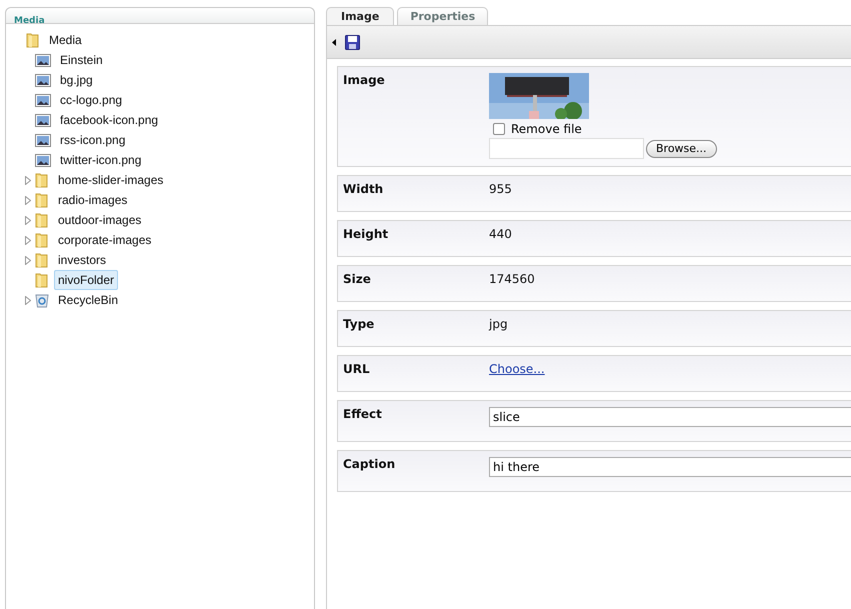 This screenshot has width=851, height=609. What do you see at coordinates (500, 189) in the screenshot?
I see `property-value: 955` at bounding box center [500, 189].